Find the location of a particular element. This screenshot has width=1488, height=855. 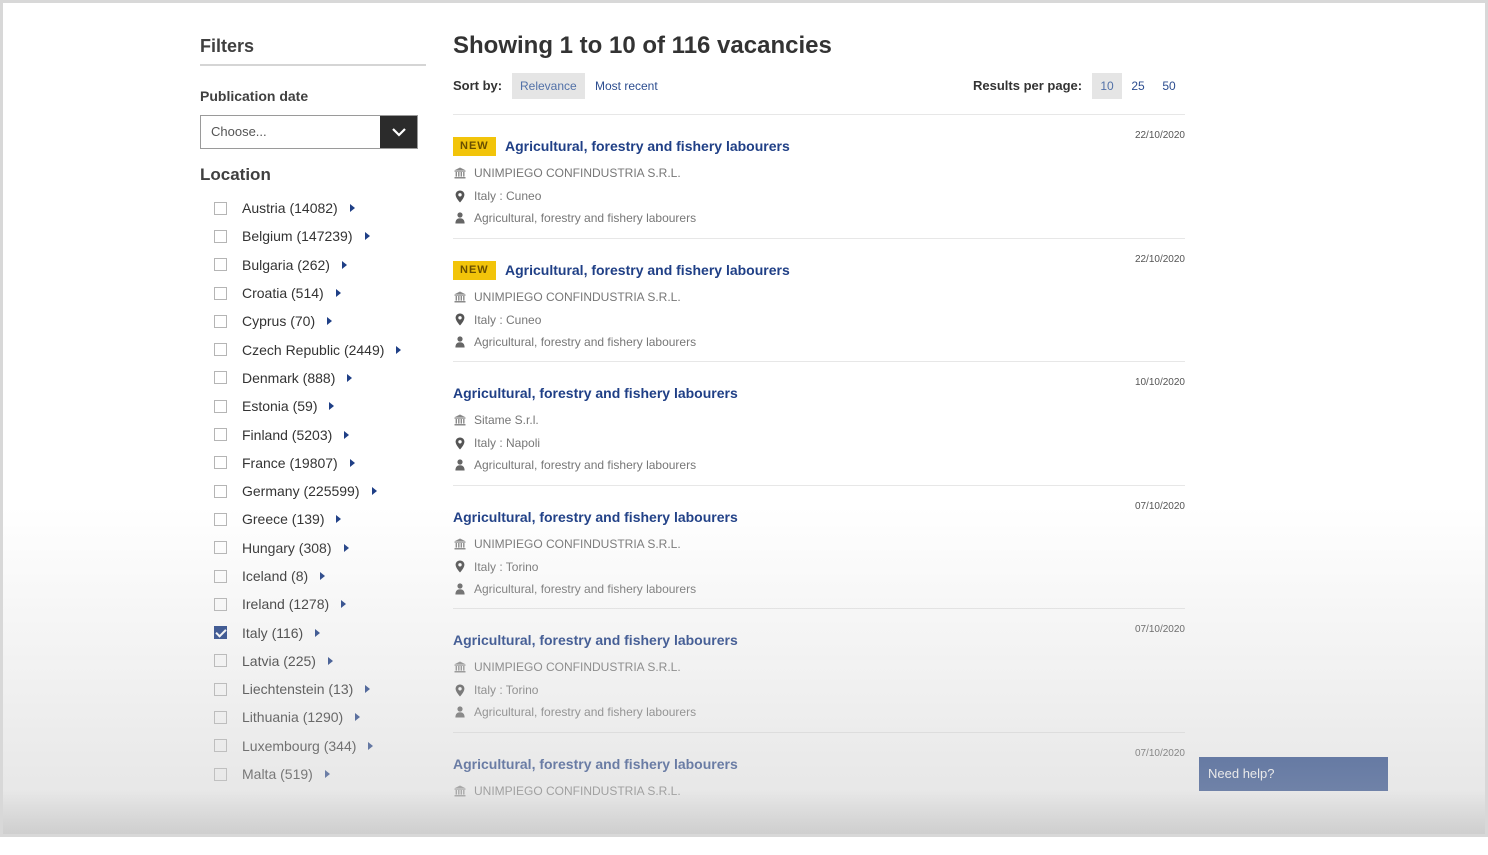

location-label: Luxembourg (344) is located at coordinates (299, 746).